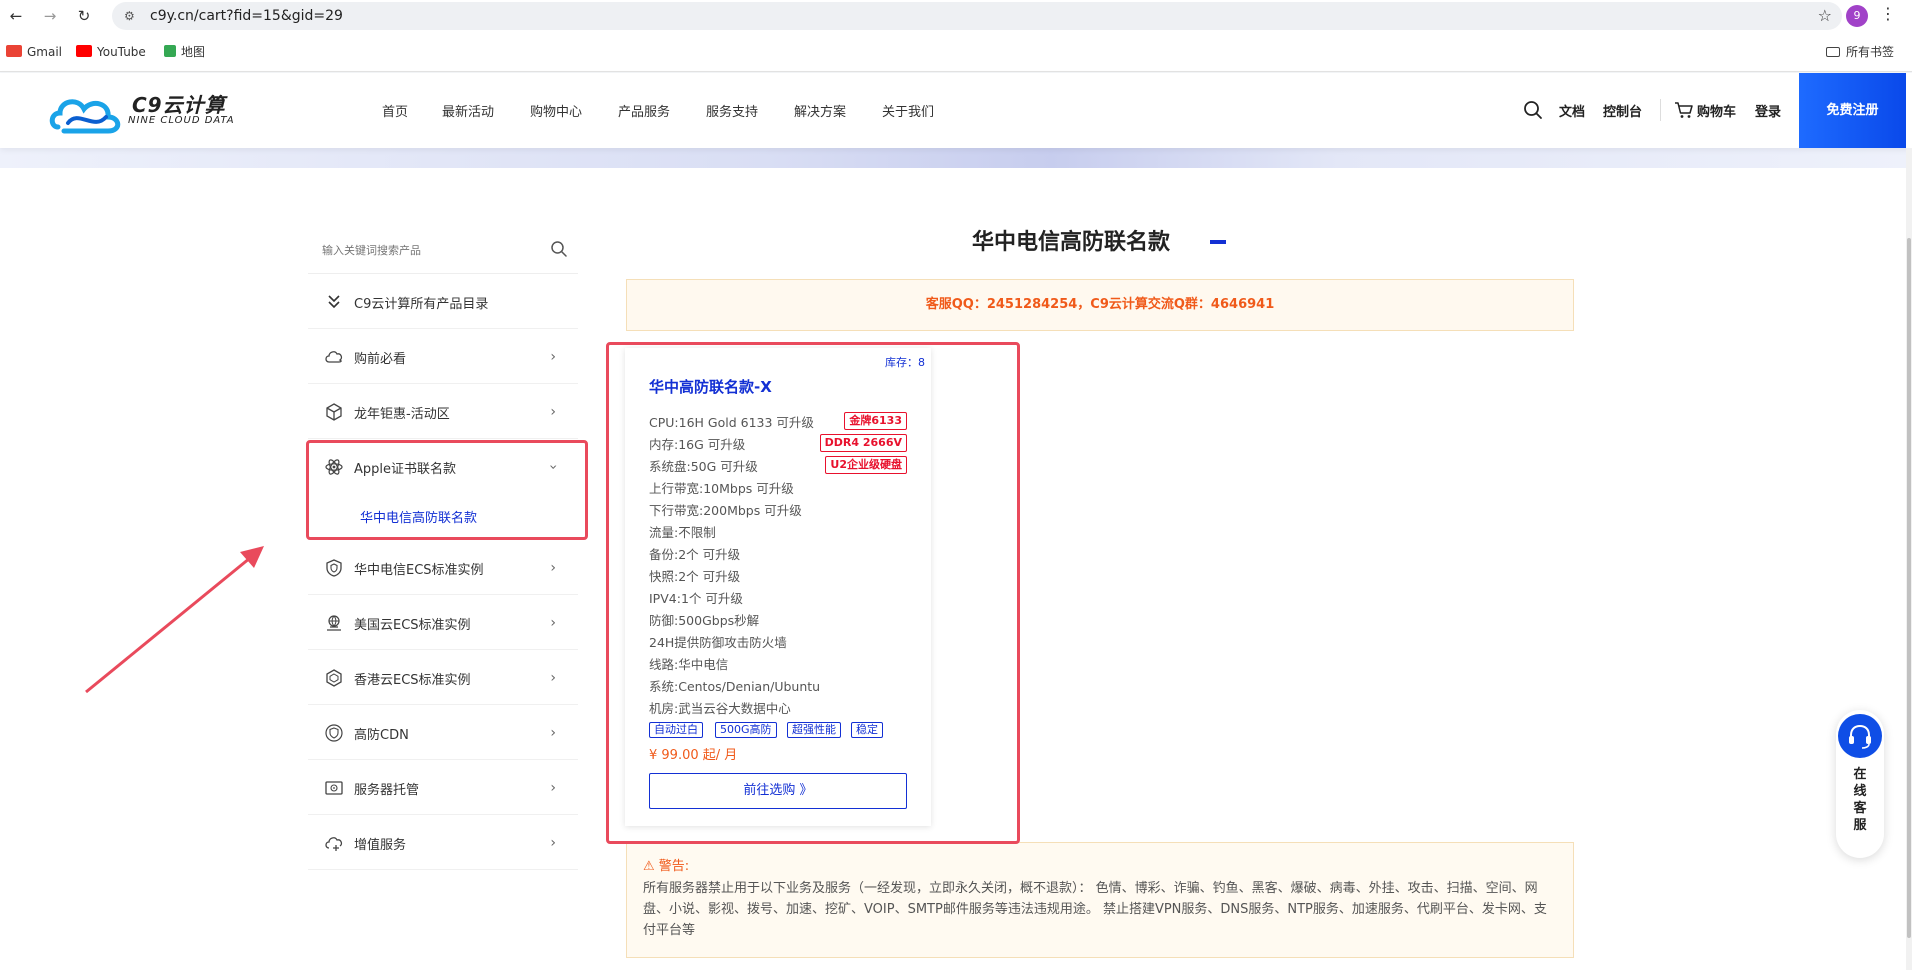 This screenshot has width=1912, height=970. I want to click on globe-server-icon, so click(334, 623).